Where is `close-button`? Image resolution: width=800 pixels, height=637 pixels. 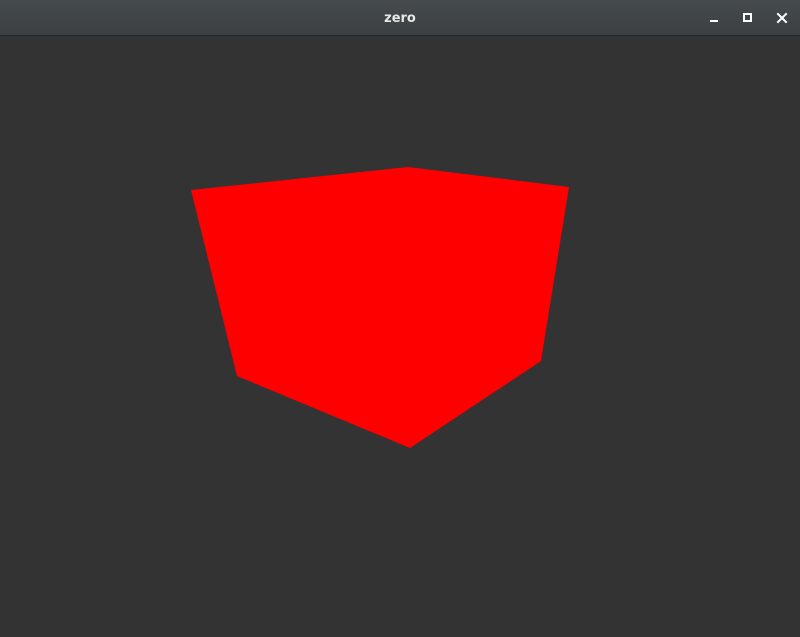 close-button is located at coordinates (782, 18).